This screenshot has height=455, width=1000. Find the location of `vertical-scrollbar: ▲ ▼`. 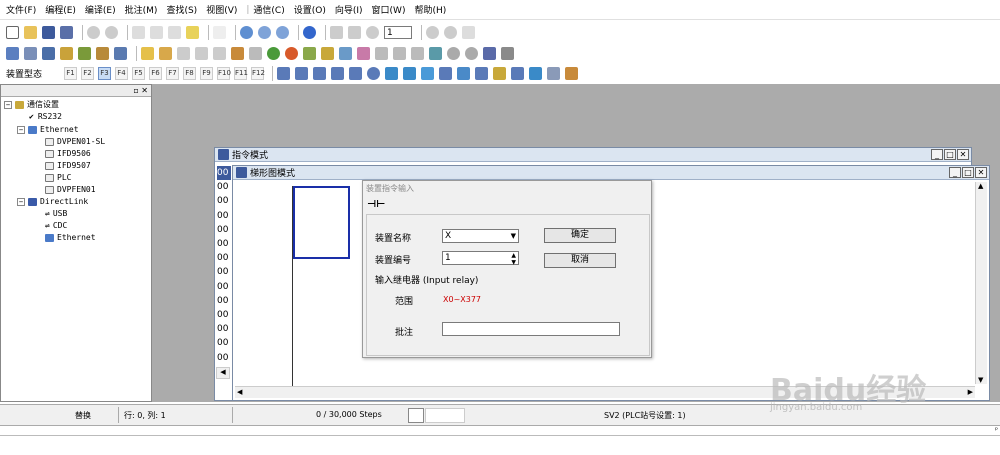

vertical-scrollbar: ▲ ▼ is located at coordinates (981, 283).